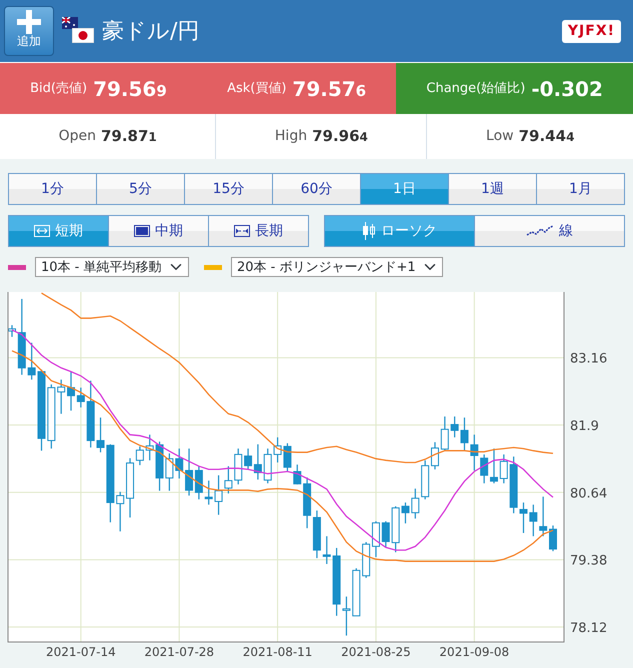 The image size is (633, 668). What do you see at coordinates (493, 189) in the screenshot?
I see `timeframe-tab: 1週` at bounding box center [493, 189].